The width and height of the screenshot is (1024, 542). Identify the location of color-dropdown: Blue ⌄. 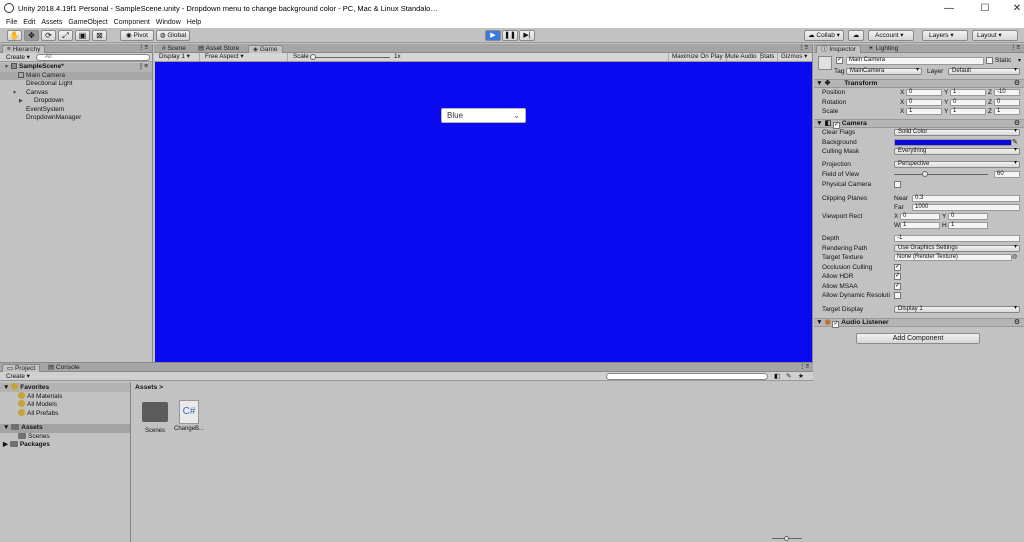
(483, 115).